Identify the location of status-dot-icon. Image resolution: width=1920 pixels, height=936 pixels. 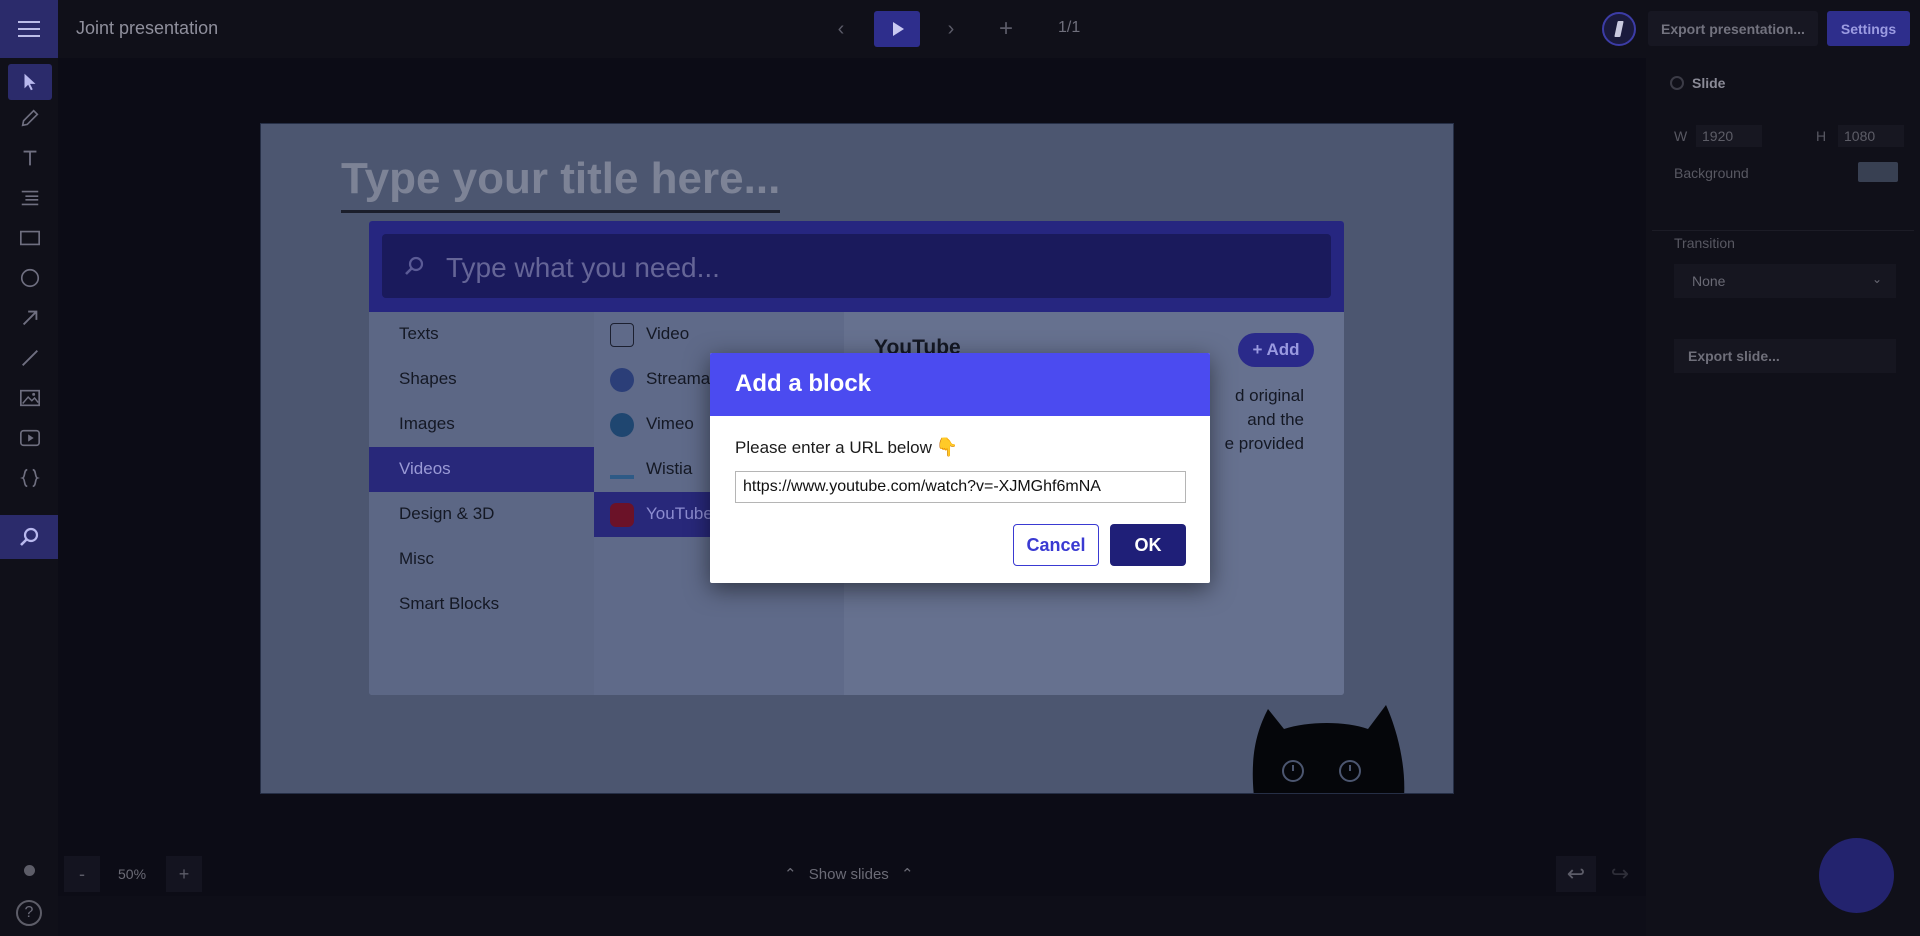
(29, 870).